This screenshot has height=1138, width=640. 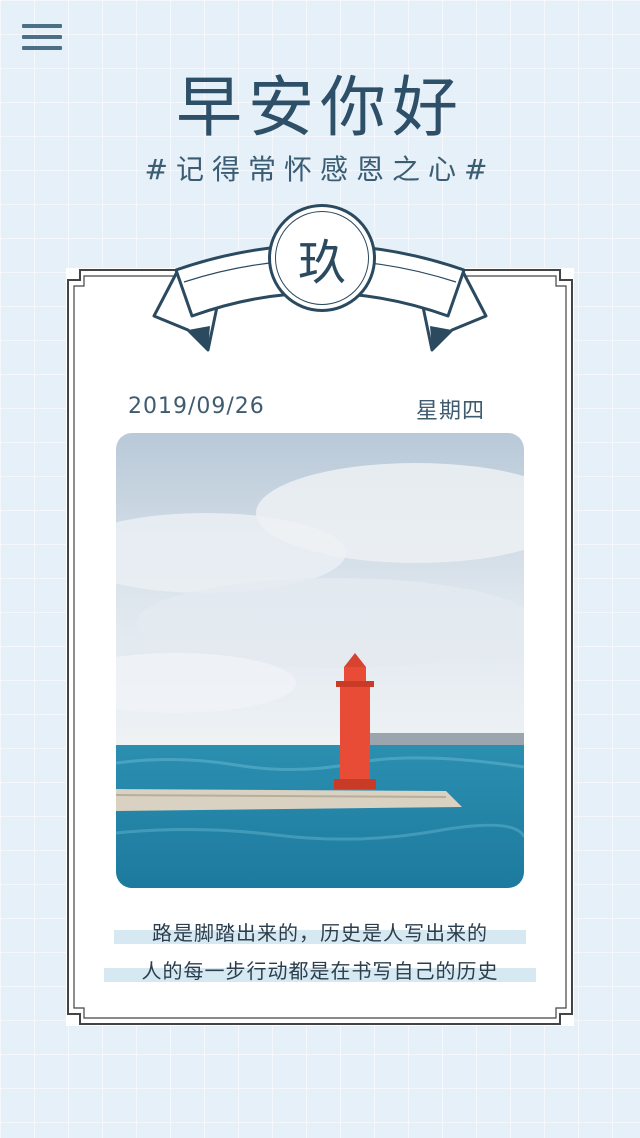 What do you see at coordinates (320, 971) in the screenshot?
I see `quote-line-2: 人的每一步行动都是在书写自己的历史` at bounding box center [320, 971].